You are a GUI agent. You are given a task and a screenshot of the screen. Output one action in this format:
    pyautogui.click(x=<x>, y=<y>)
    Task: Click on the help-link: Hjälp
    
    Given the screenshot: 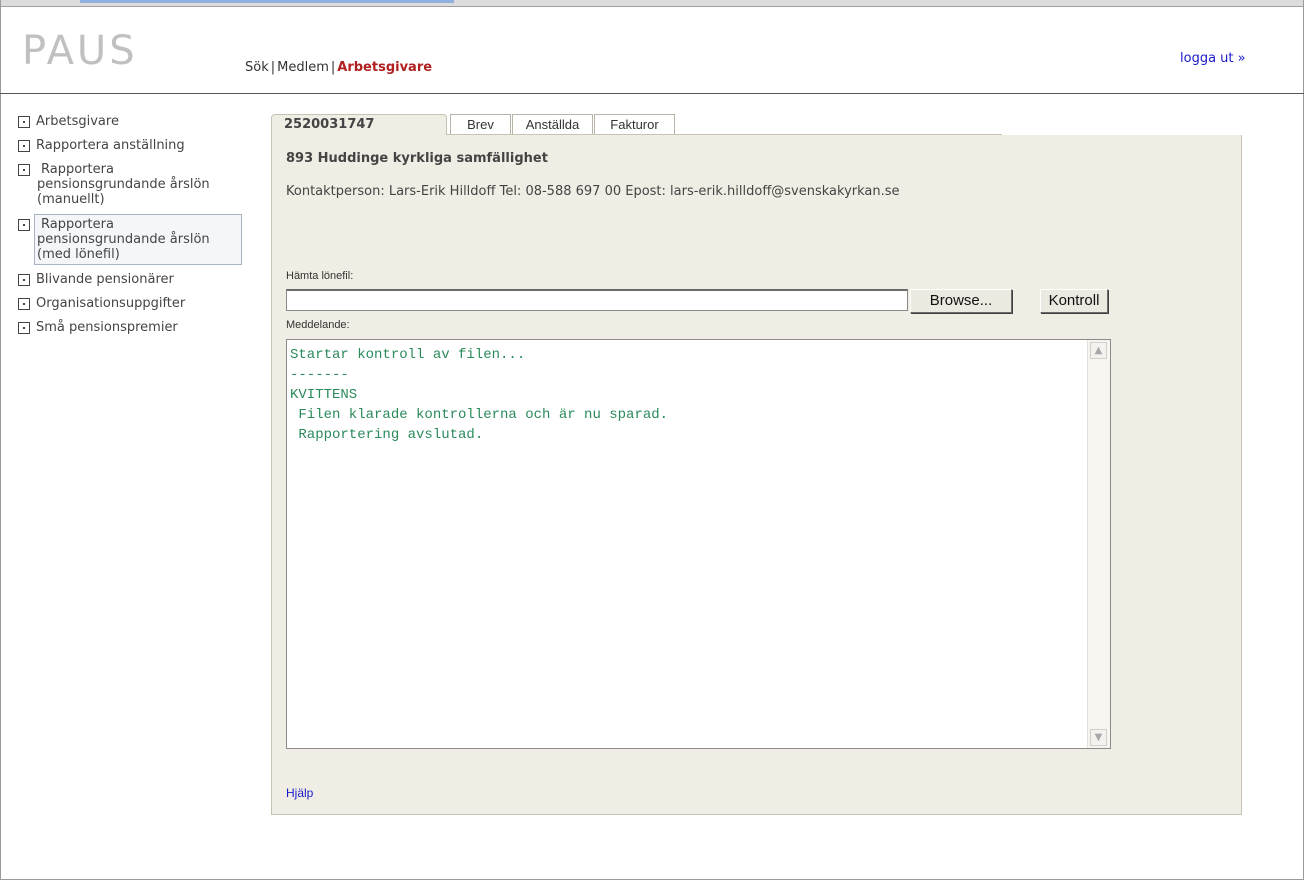 What is the action you would take?
    pyautogui.click(x=299, y=793)
    